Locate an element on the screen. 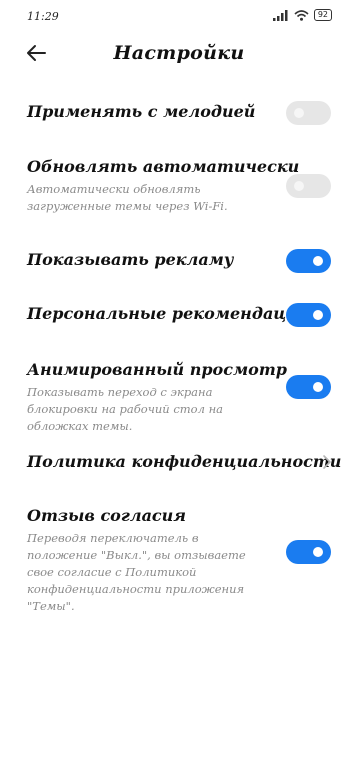 Image resolution: width=358 pixels, height=776 pixels. setting-personal-recommendations: Персональные рекомендации is located at coordinates (179, 316).